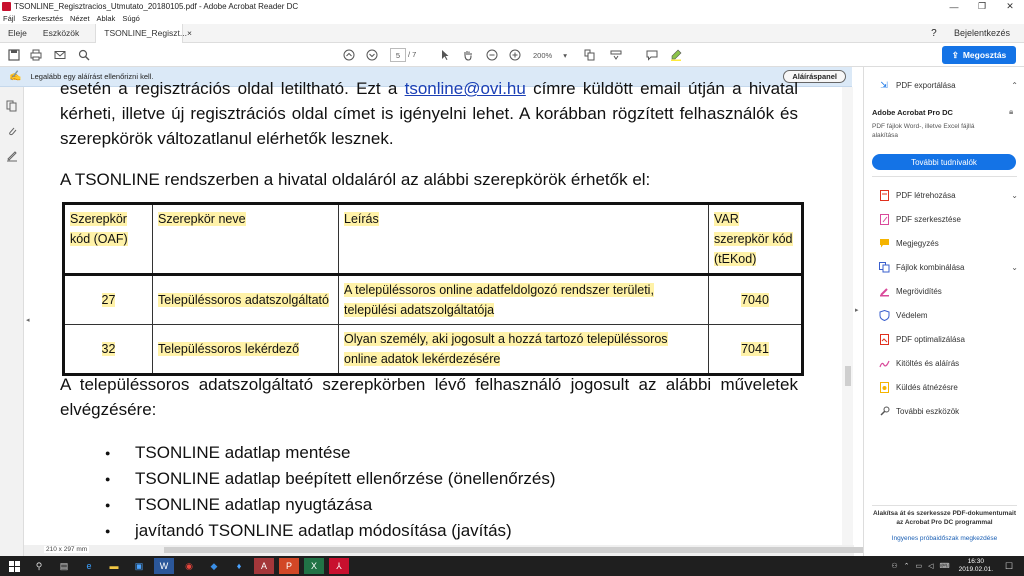  Describe the element at coordinates (245, 349) in the screenshot. I see `table-cell: Településsoros lekérdező` at that location.